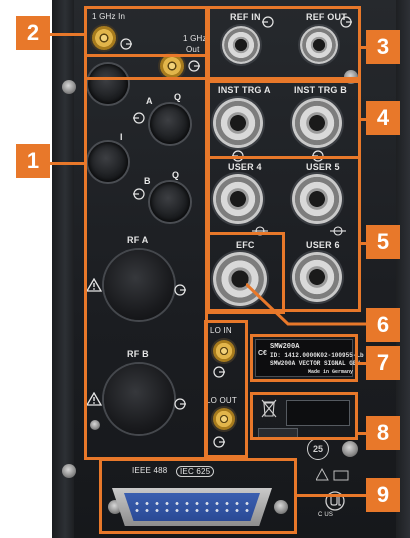  I want to click on inst-trg-b-label: INST TRG B, so click(320, 90).